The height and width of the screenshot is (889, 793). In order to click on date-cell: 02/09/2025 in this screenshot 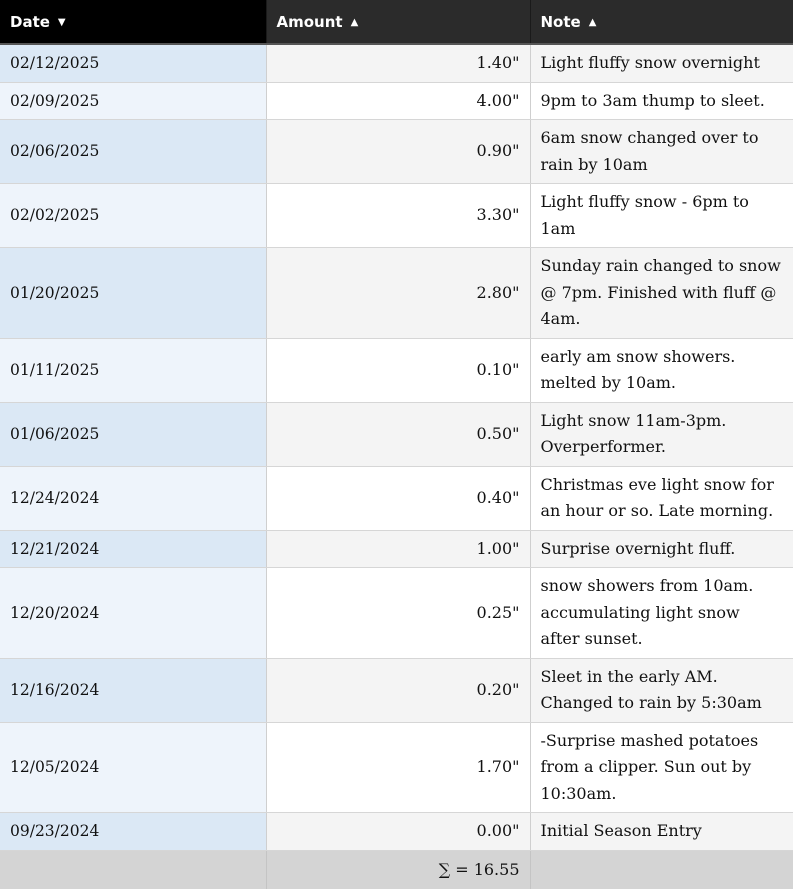, I will do `click(133, 101)`.